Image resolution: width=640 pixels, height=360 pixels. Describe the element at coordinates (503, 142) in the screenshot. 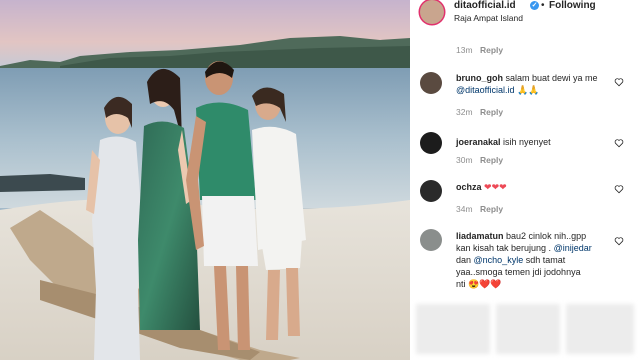

I see `comment-text: joeranakal isih nyenyet` at that location.